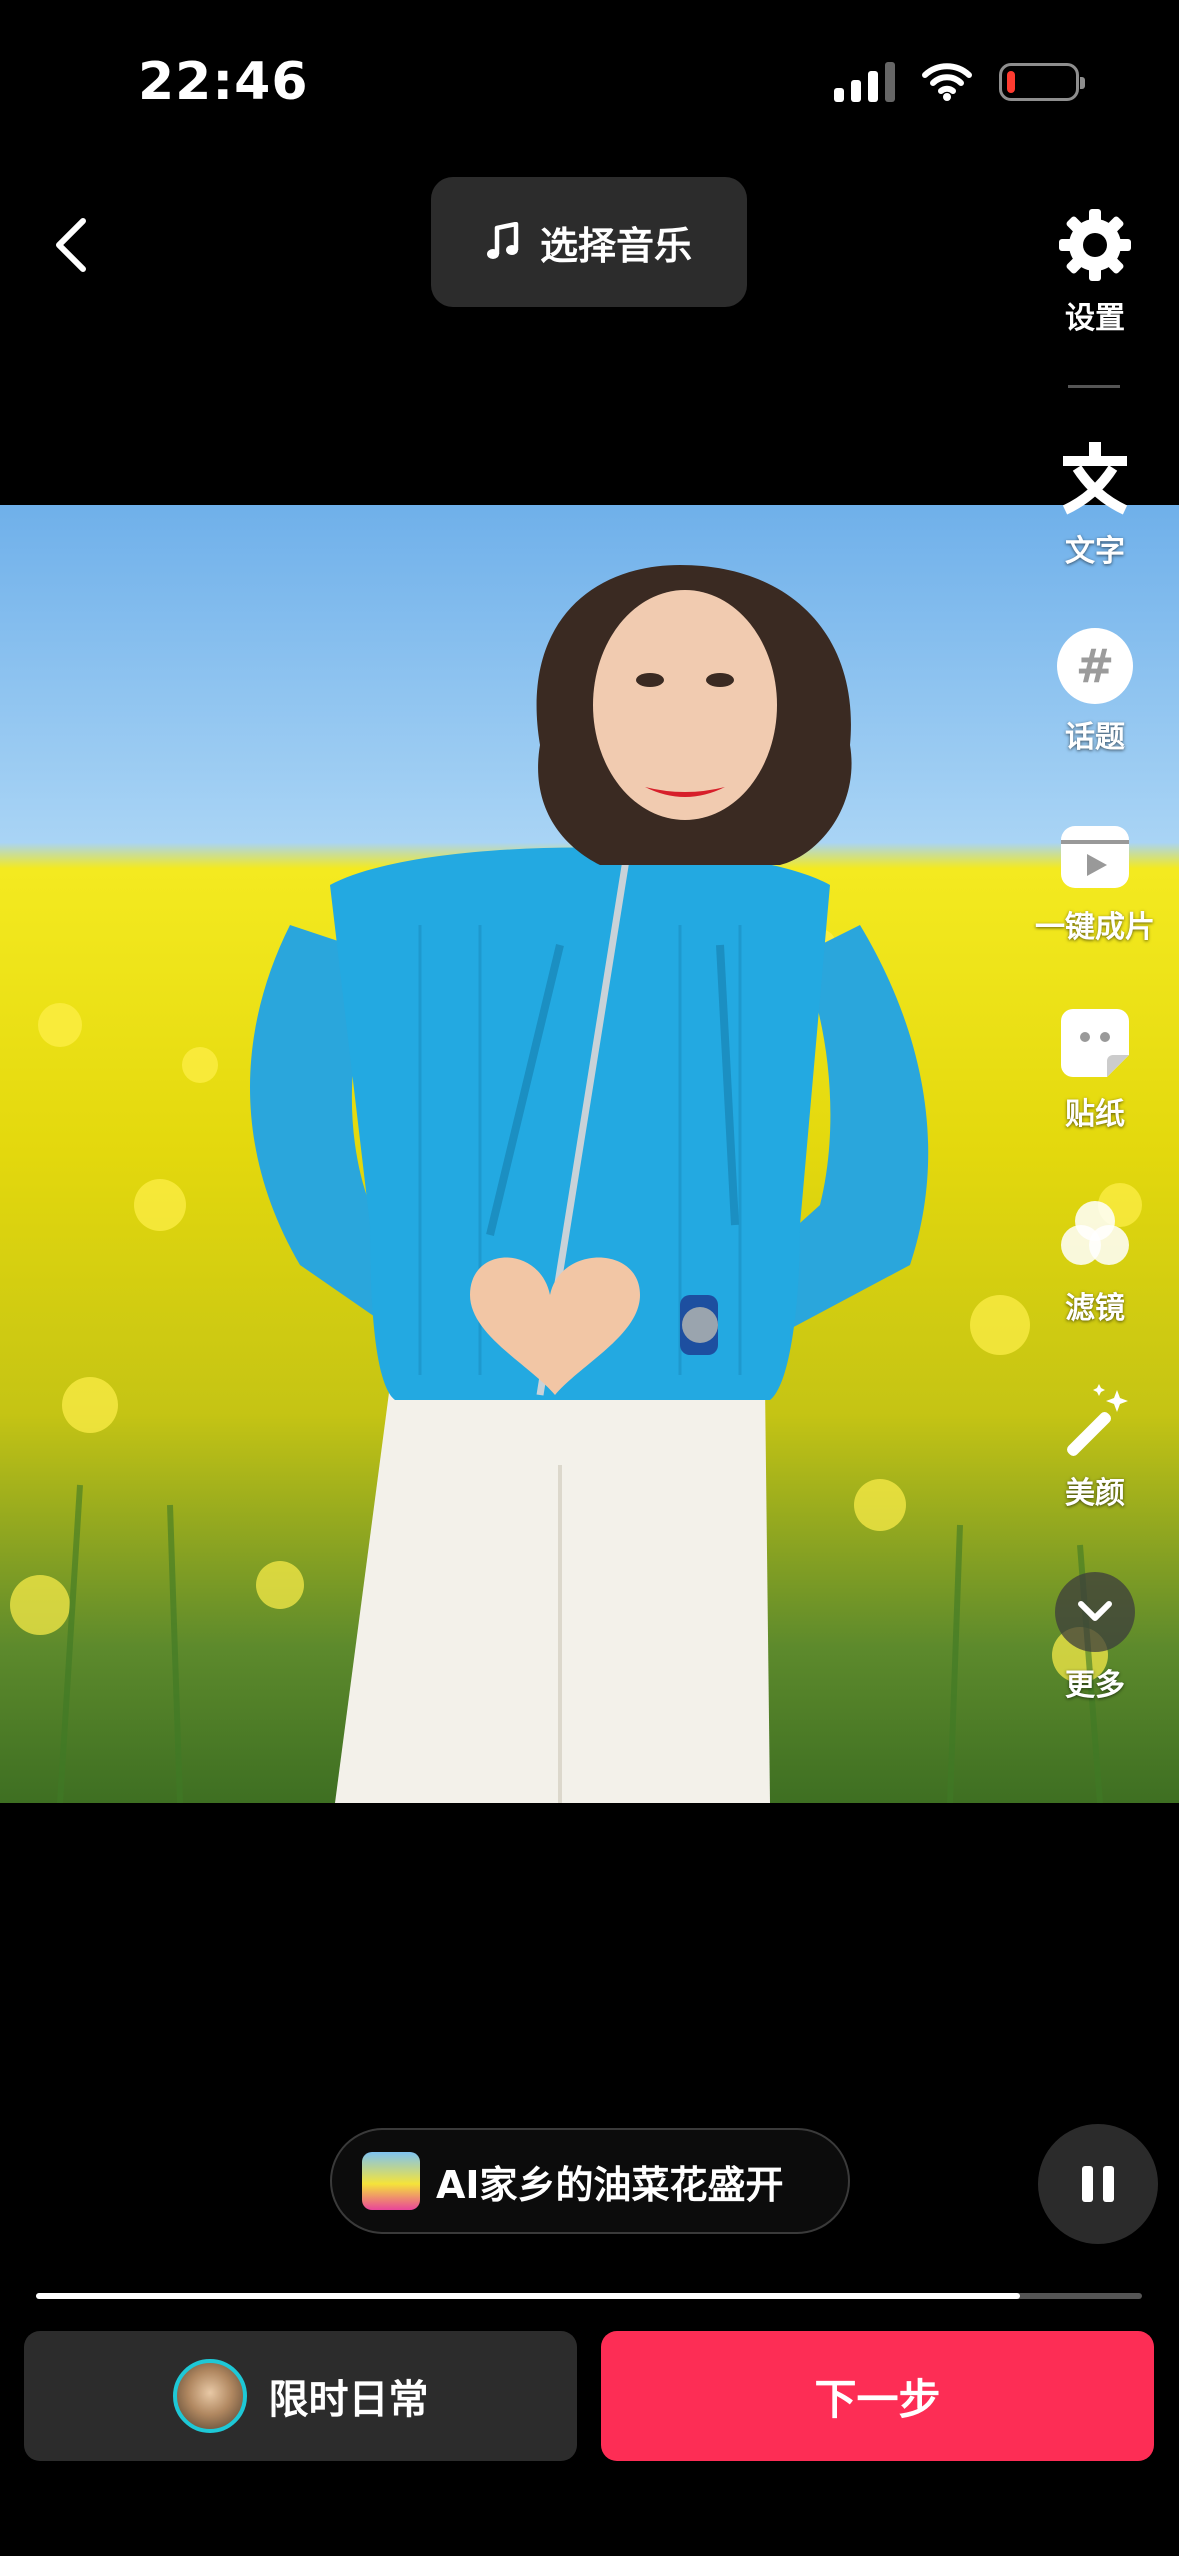  Describe the element at coordinates (209, 2396) in the screenshot. I see `avatar` at that location.